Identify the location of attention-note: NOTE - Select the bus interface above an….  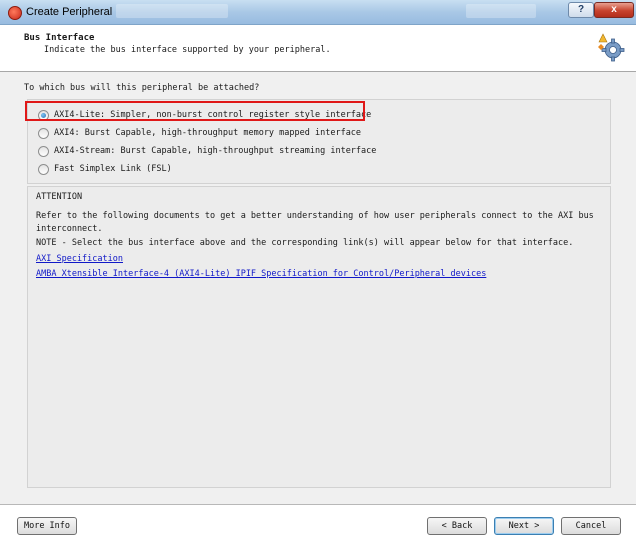
(305, 243).